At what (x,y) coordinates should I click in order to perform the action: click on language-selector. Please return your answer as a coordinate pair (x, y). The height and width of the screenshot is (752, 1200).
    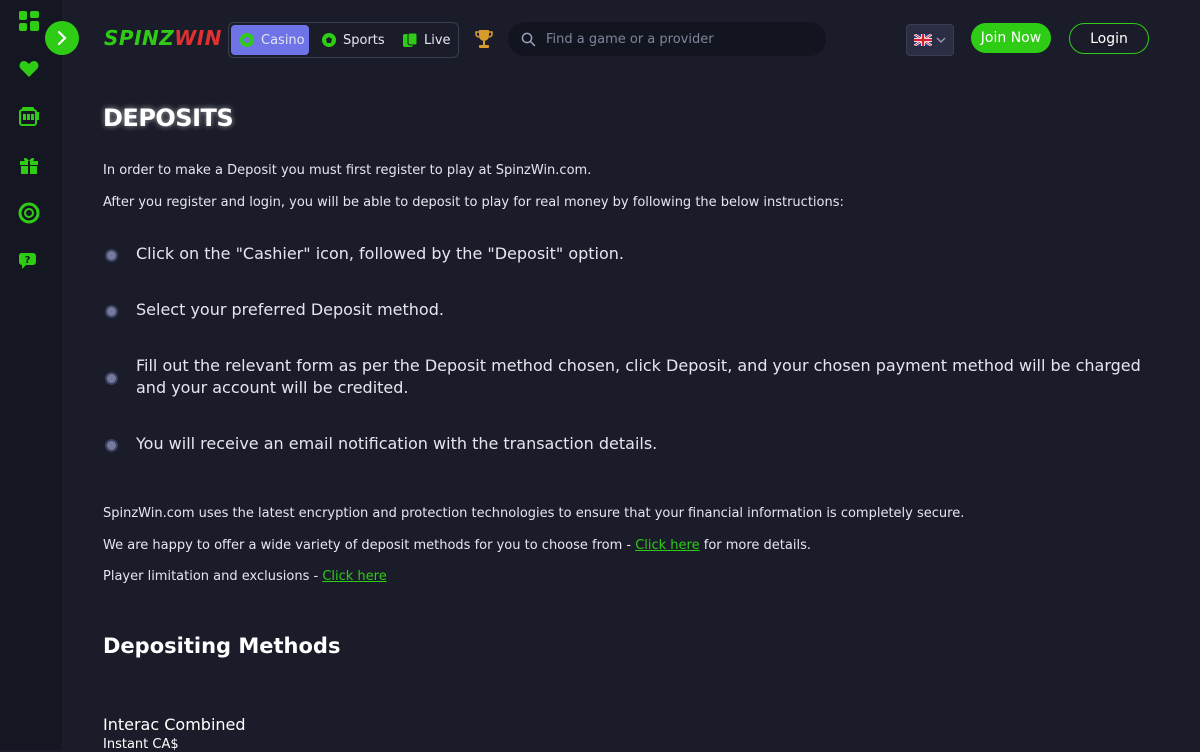
    Looking at the image, I should click on (930, 40).